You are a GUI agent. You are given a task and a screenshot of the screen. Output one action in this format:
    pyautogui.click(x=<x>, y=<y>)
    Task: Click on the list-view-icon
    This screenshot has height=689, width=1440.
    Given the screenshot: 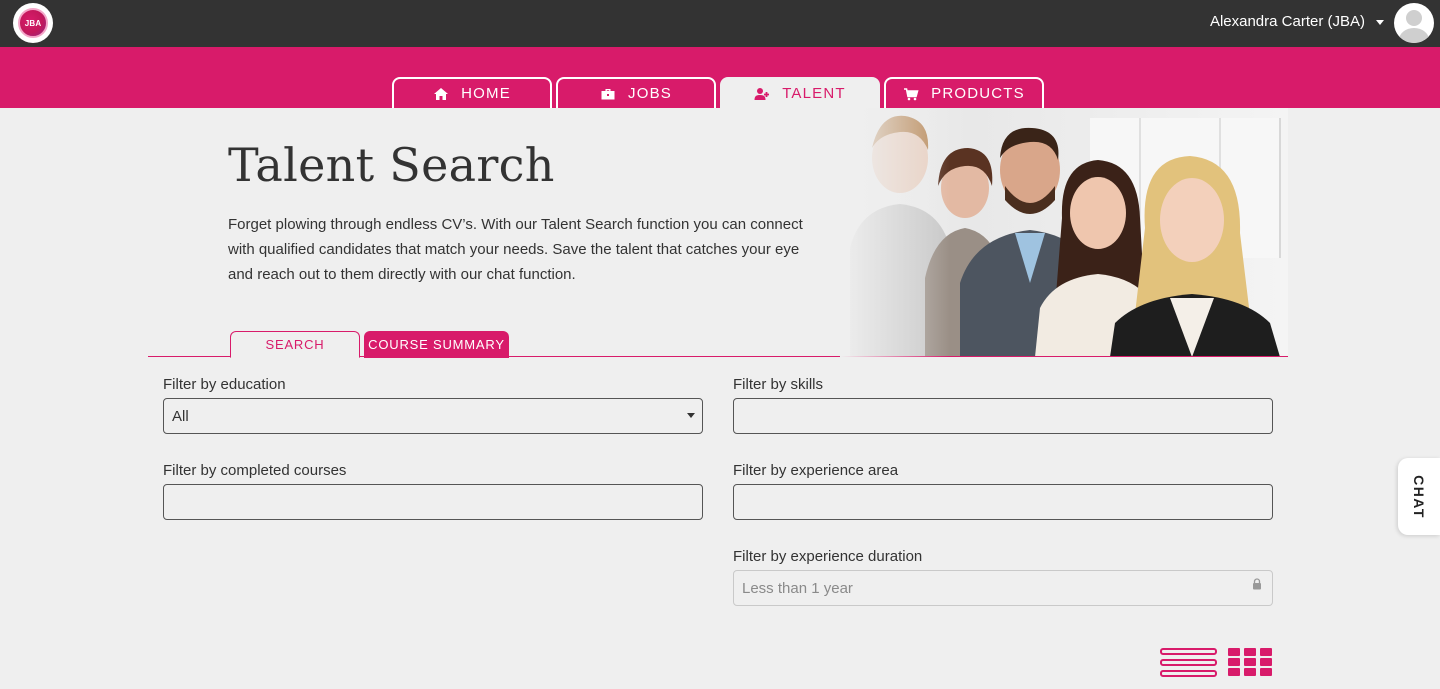 What is the action you would take?
    pyautogui.click(x=1188, y=663)
    